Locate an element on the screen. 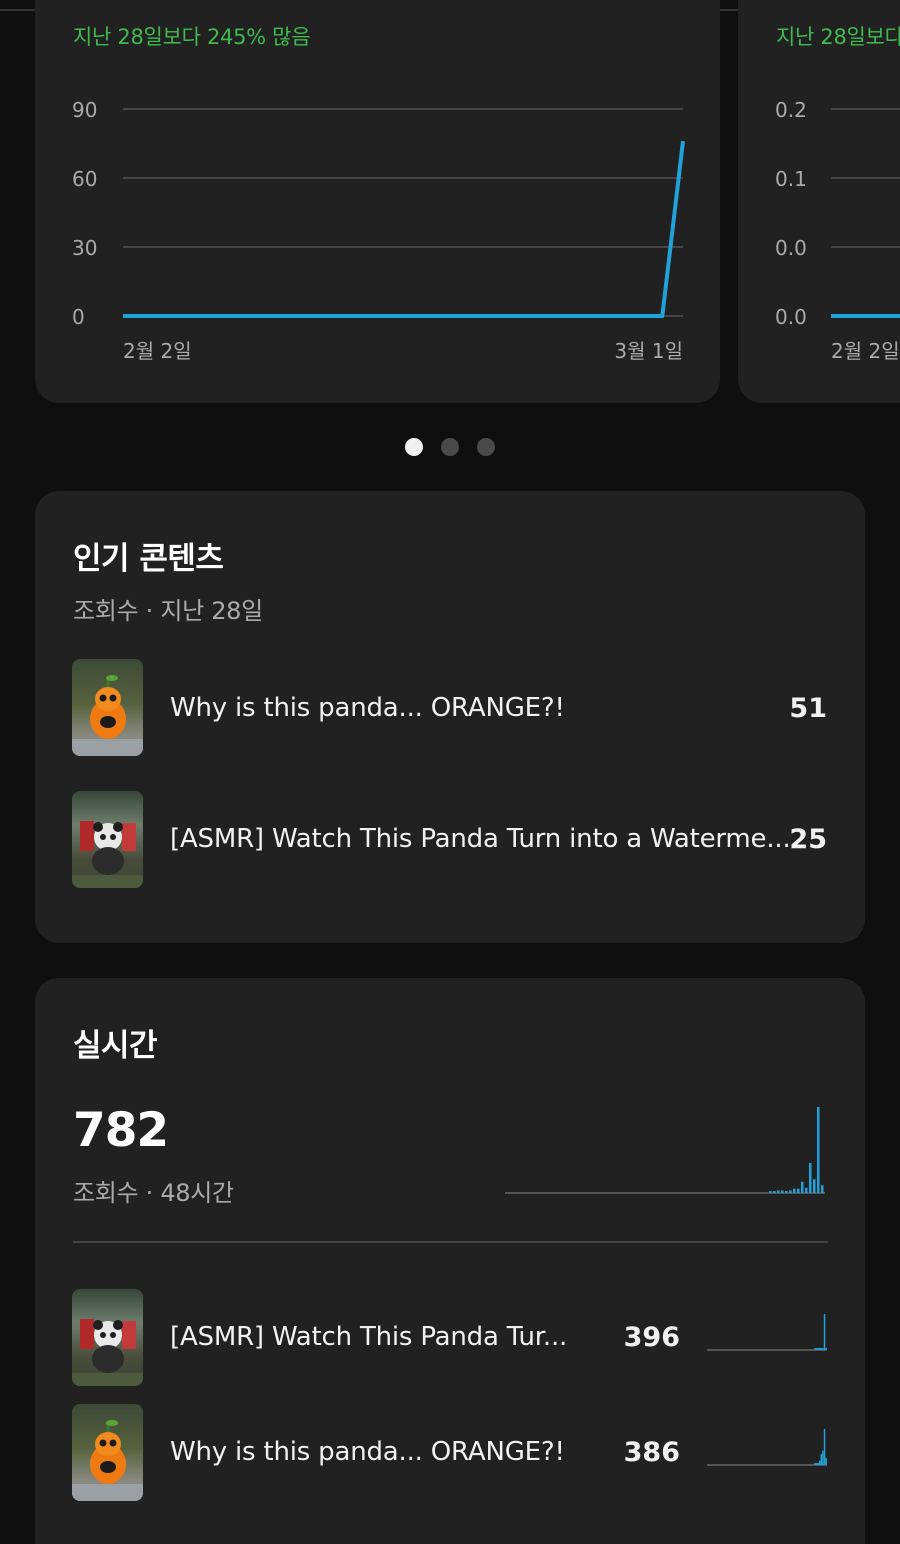 This screenshot has height=1544, width=900. y-tick-label: 30 is located at coordinates (84, 248).